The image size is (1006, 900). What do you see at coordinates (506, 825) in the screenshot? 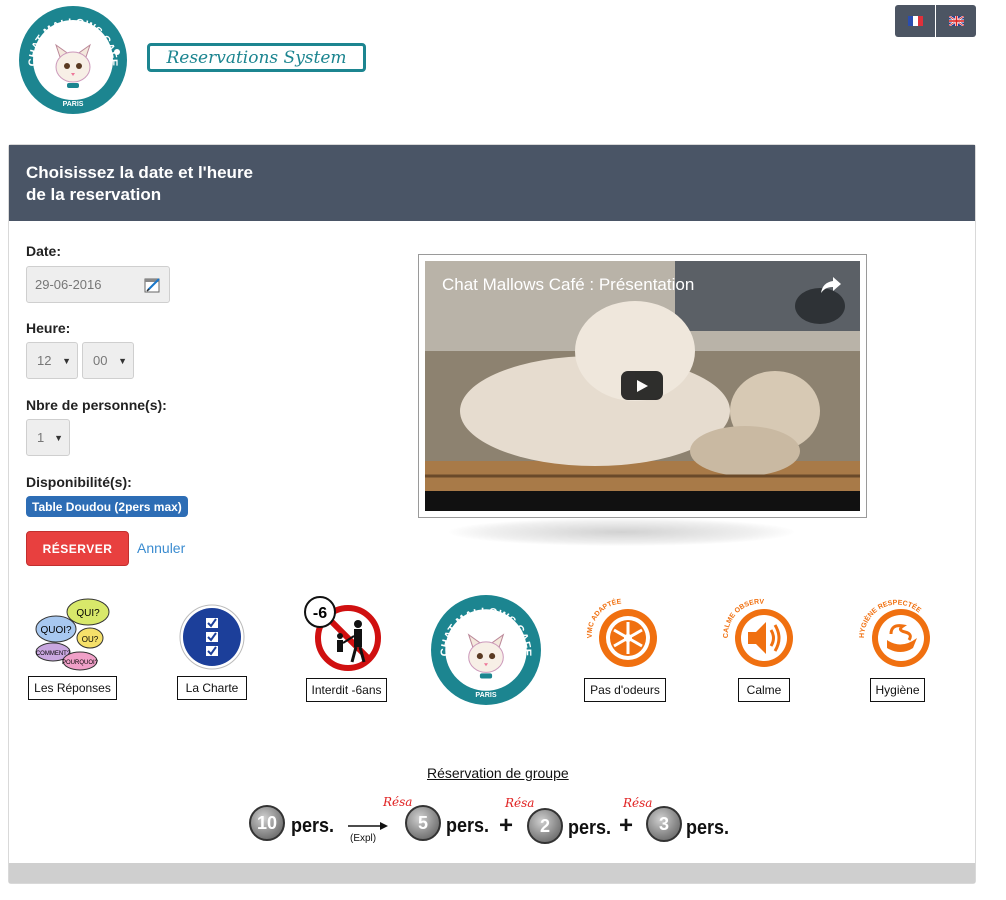
I see `plus-sign-1: +` at bounding box center [506, 825].